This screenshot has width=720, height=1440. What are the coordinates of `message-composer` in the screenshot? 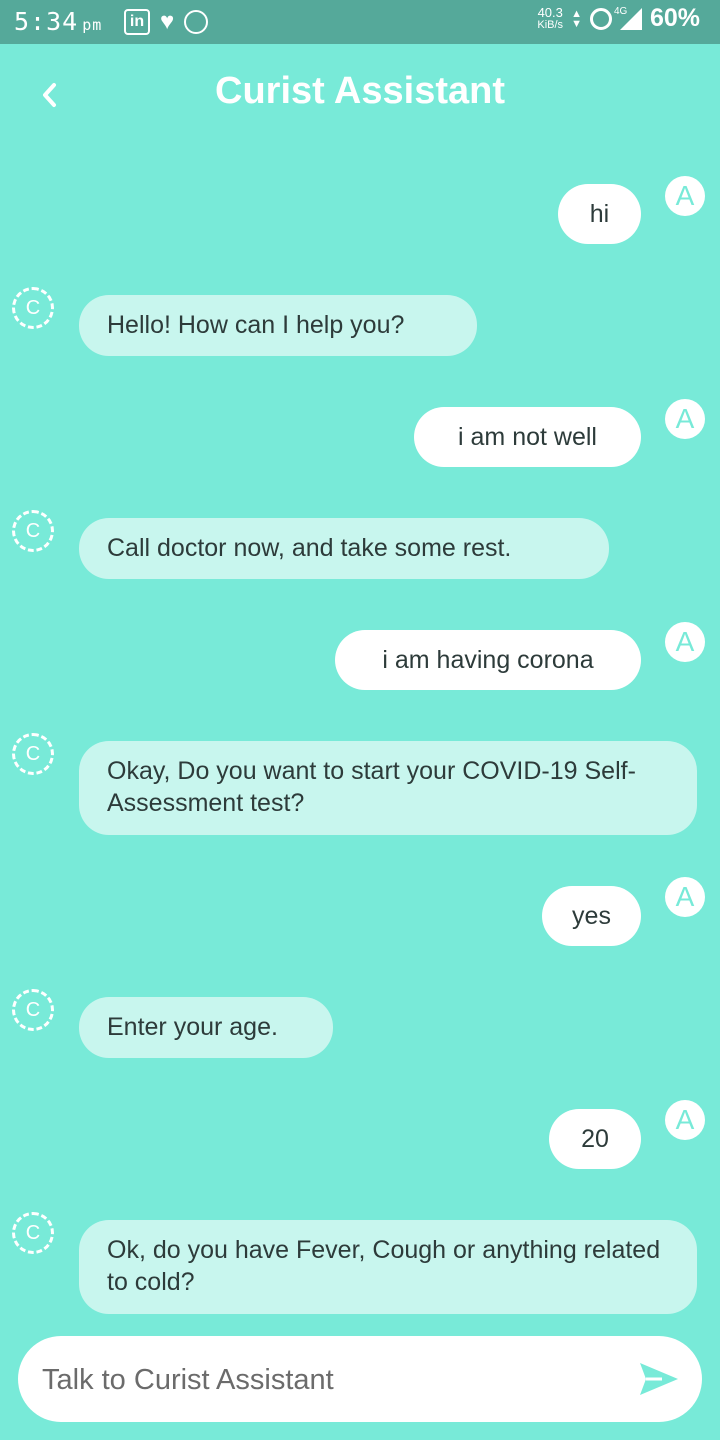 It's located at (360, 1380).